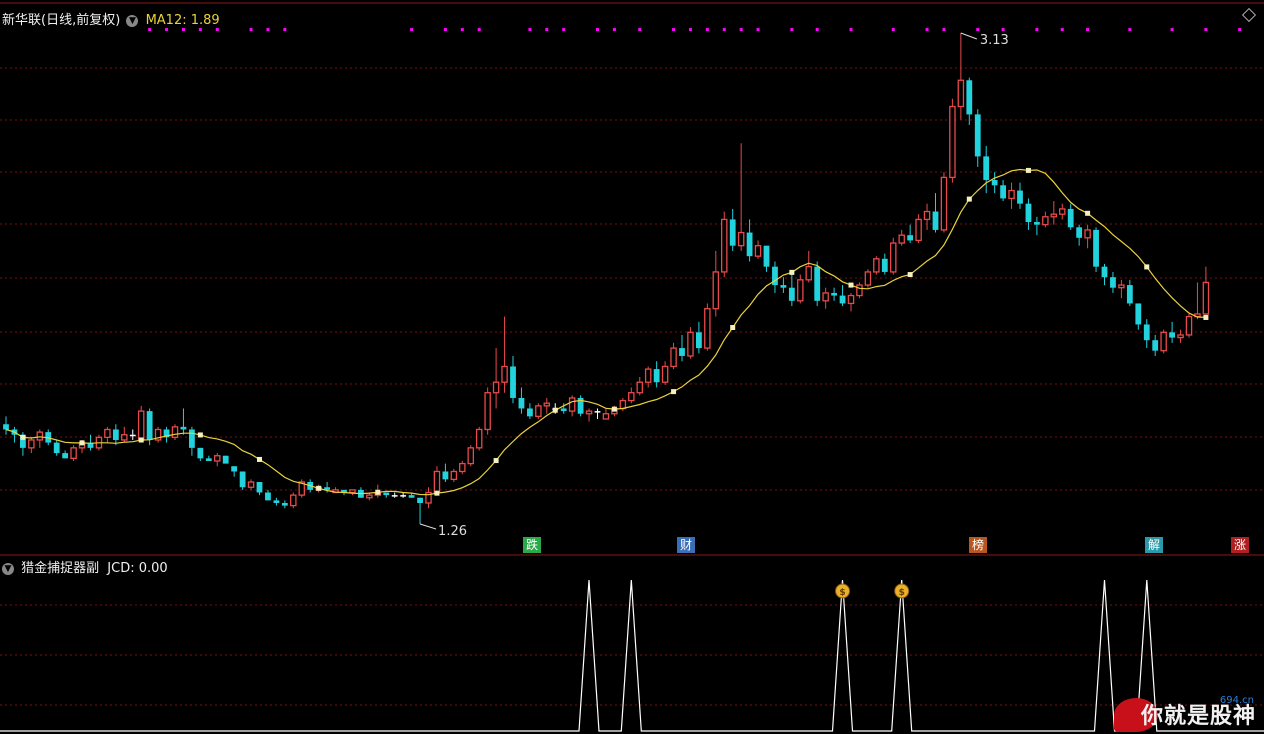 This screenshot has width=1264, height=734. What do you see at coordinates (60, 568) in the screenshot?
I see `indicator-title: 猎金捕捉器副` at bounding box center [60, 568].